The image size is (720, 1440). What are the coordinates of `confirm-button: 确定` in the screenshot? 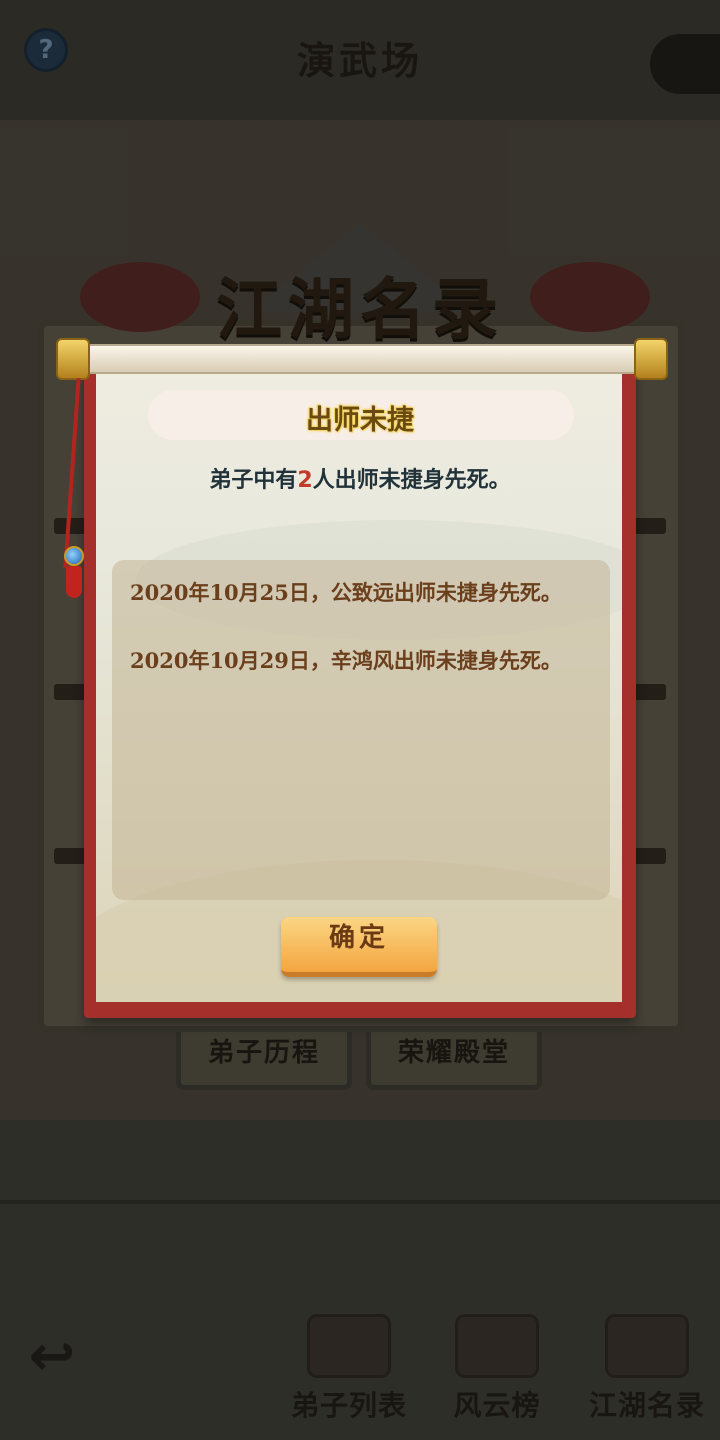 It's located at (359, 947).